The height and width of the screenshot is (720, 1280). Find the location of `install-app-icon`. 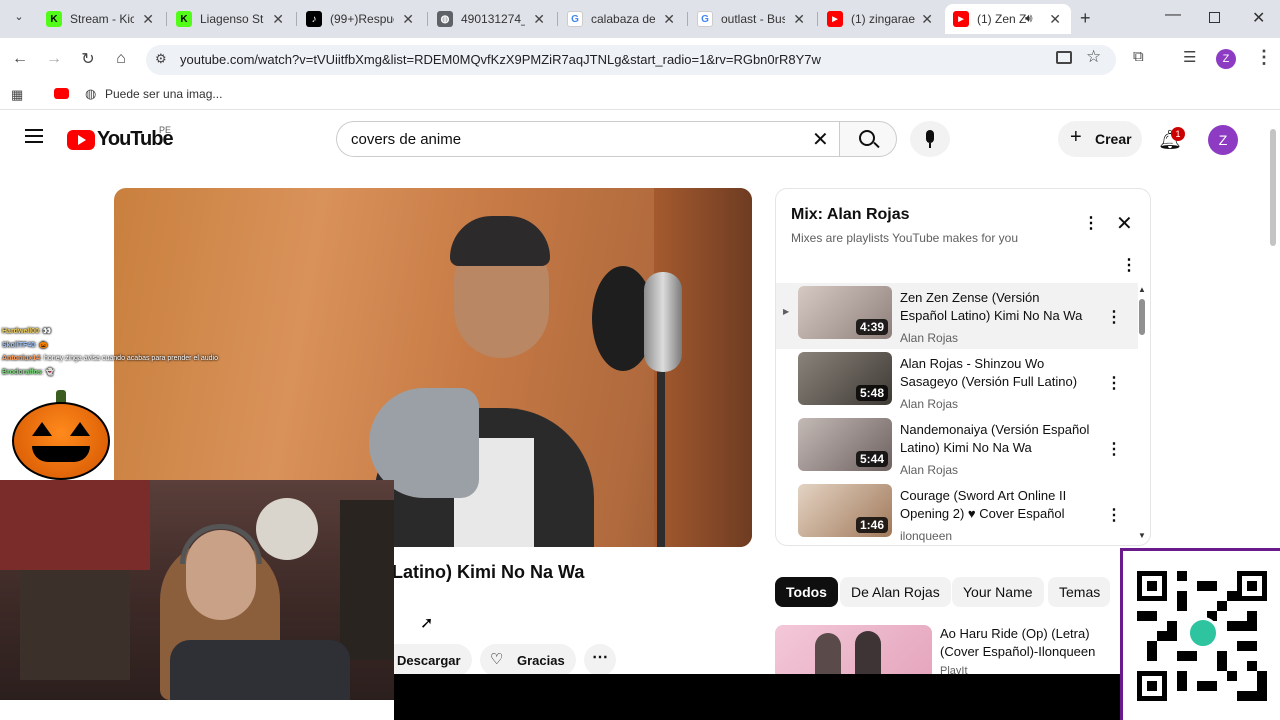

install-app-icon is located at coordinates (1064, 57).